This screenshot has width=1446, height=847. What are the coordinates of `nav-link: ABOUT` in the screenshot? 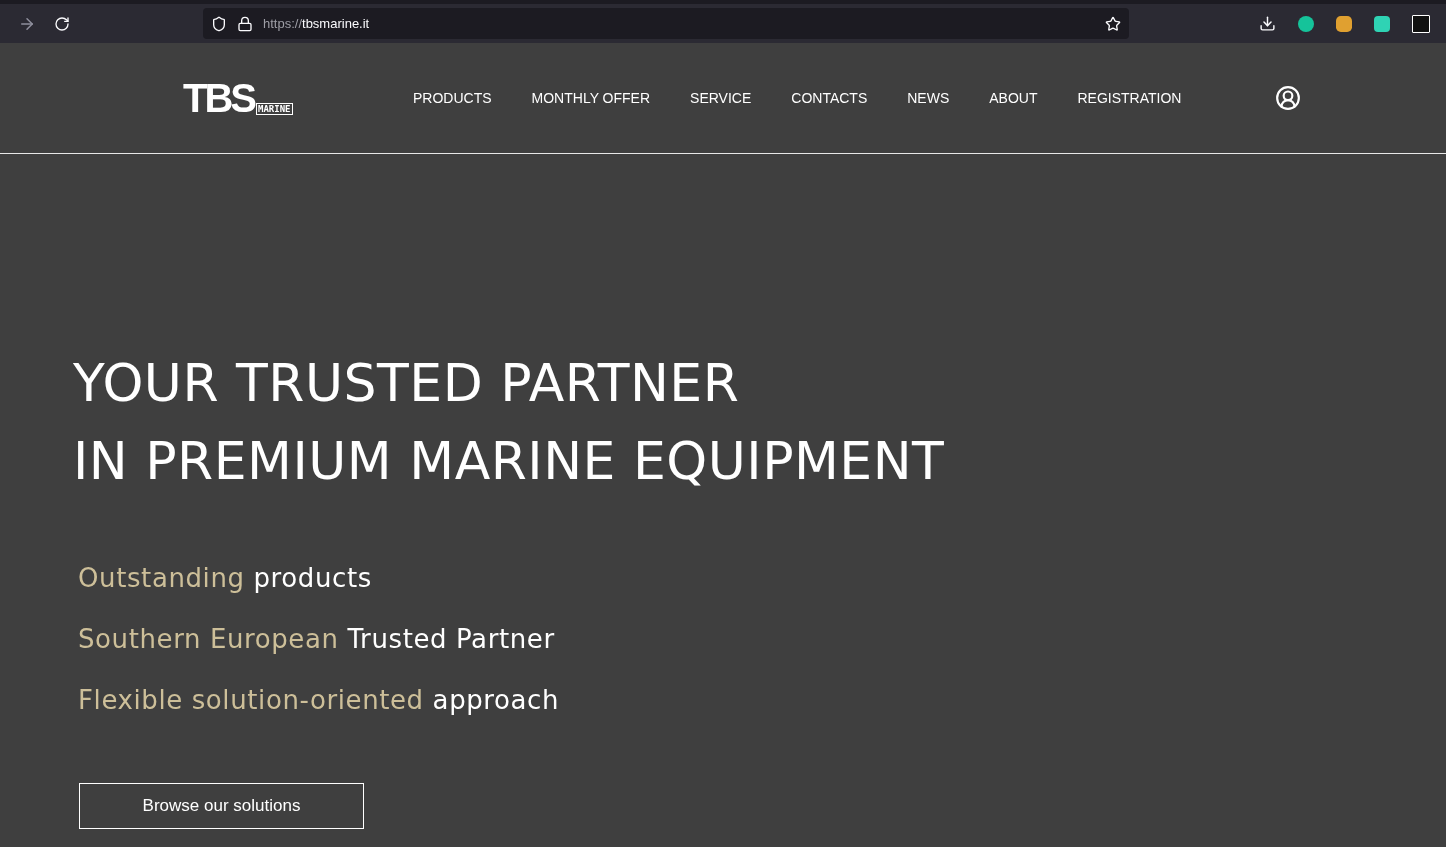 It's located at (1013, 98).